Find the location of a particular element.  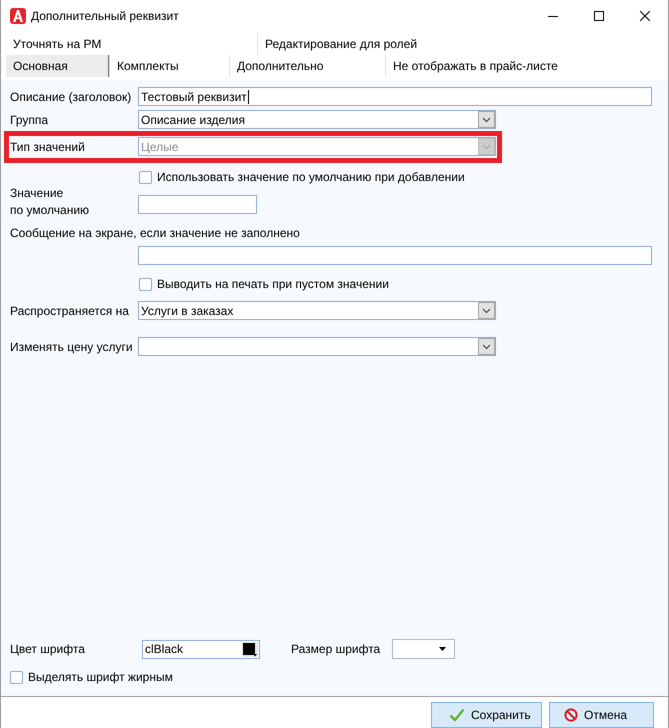

dropdown: Описание изделия is located at coordinates (317, 119).